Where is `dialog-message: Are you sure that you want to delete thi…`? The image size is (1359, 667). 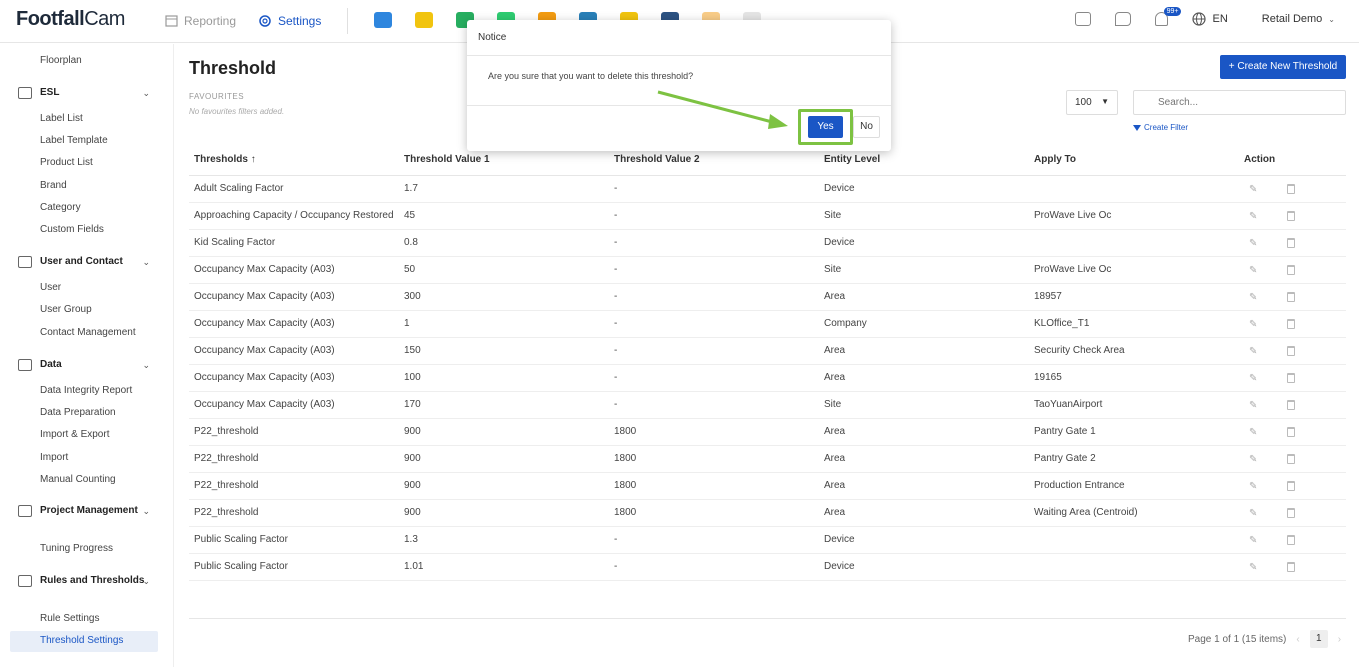
dialog-message: Are you sure that you want to delete thi… is located at coordinates (591, 76).